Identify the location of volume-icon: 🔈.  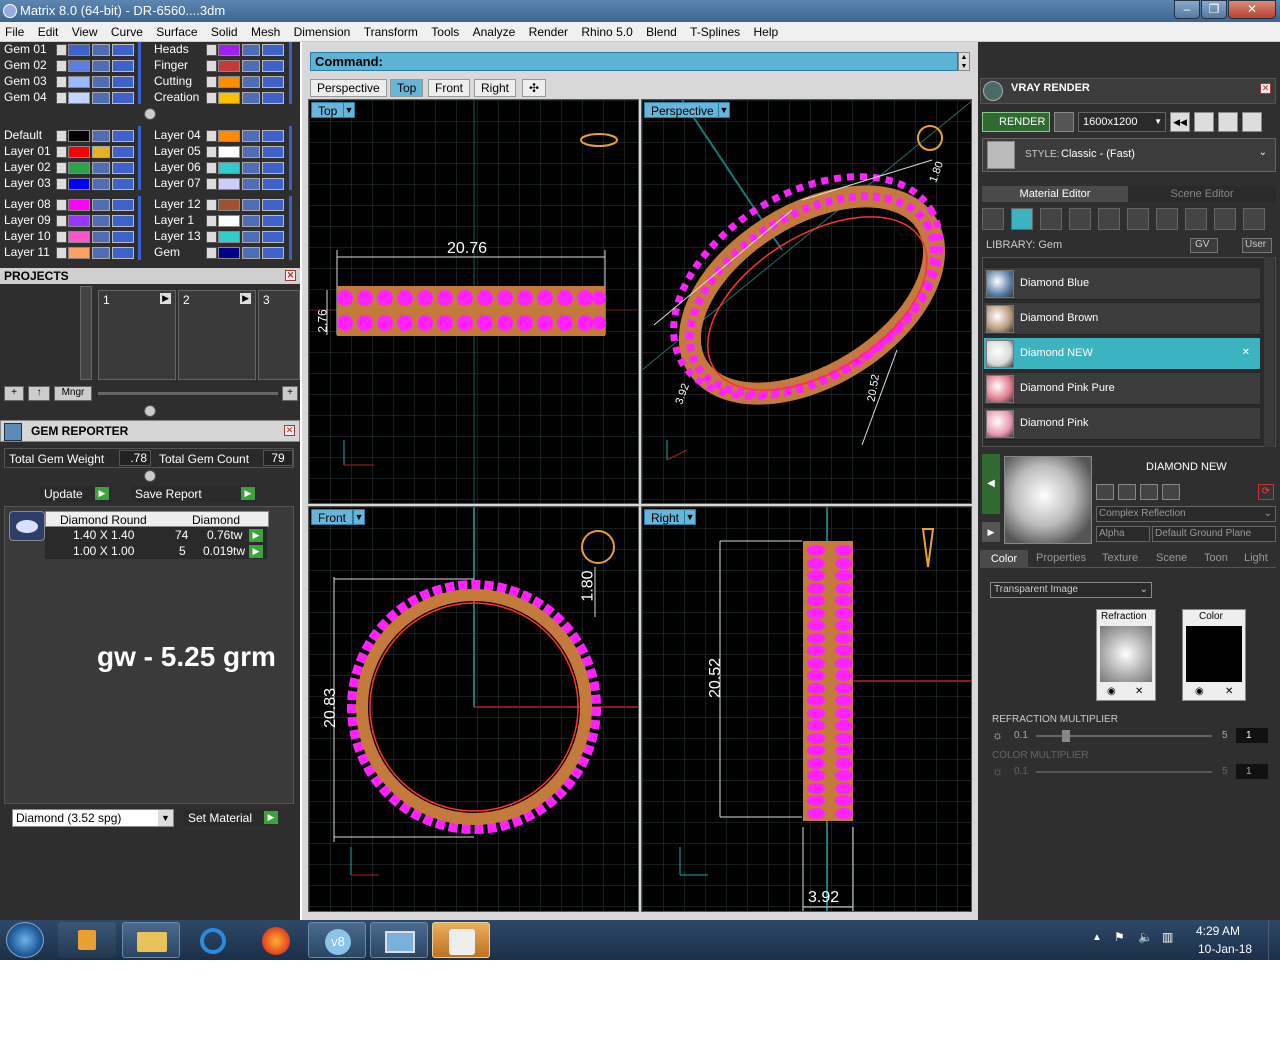
(1145, 937).